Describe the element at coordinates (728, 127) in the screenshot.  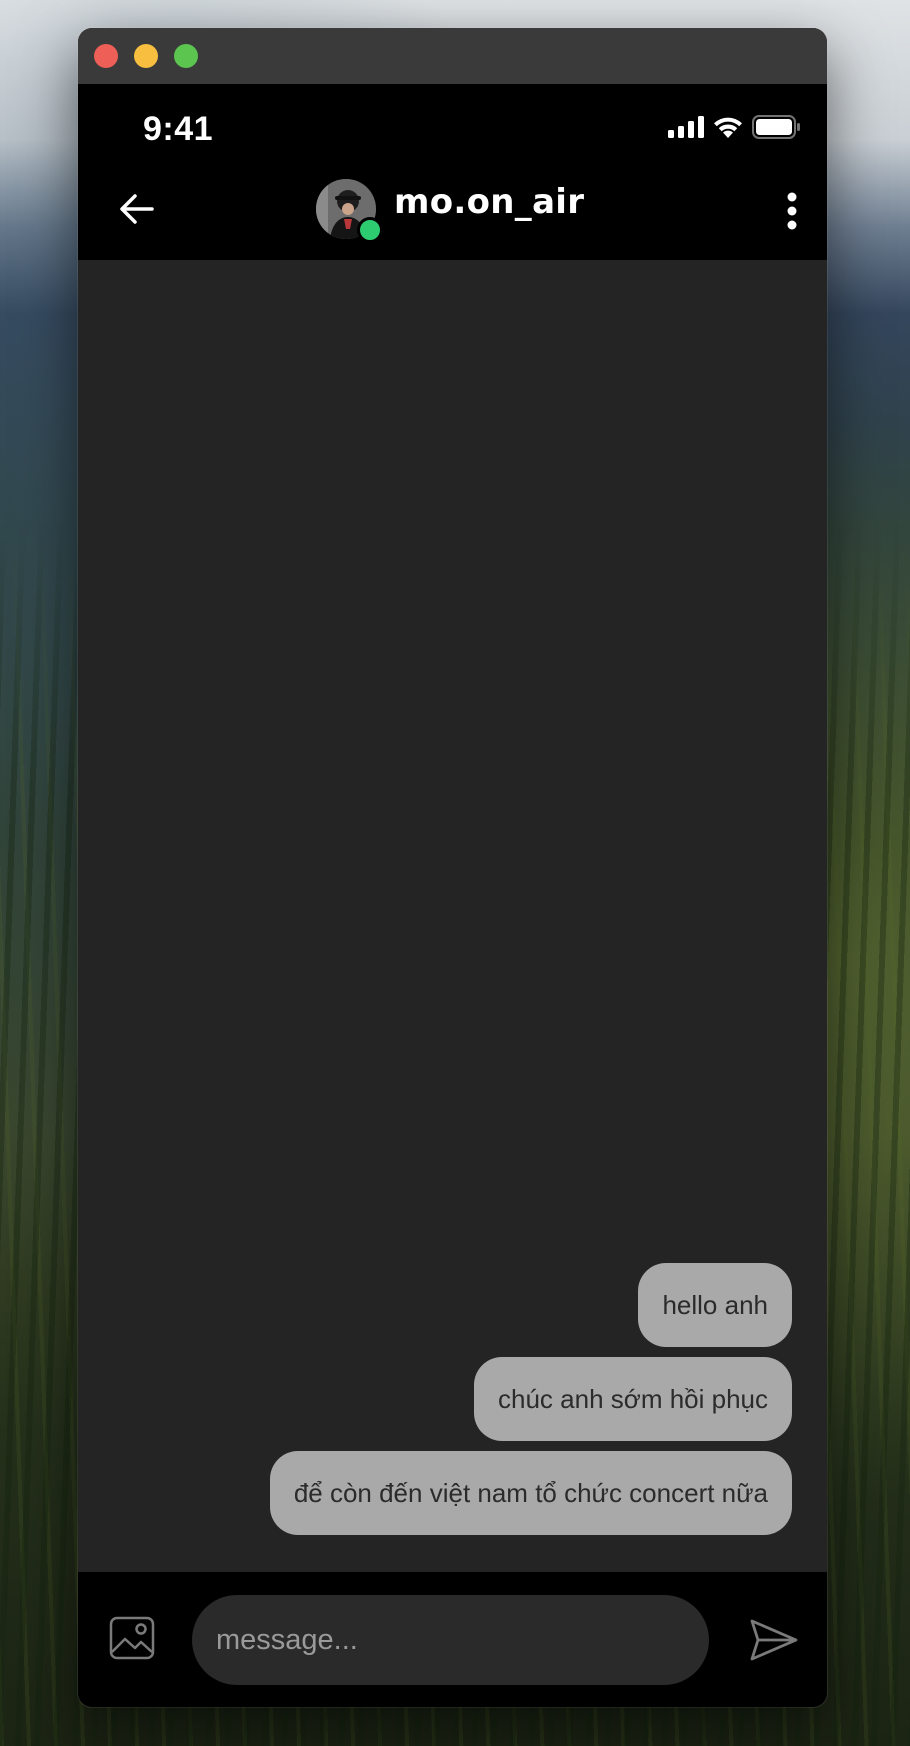
I see `wifi-icon` at that location.